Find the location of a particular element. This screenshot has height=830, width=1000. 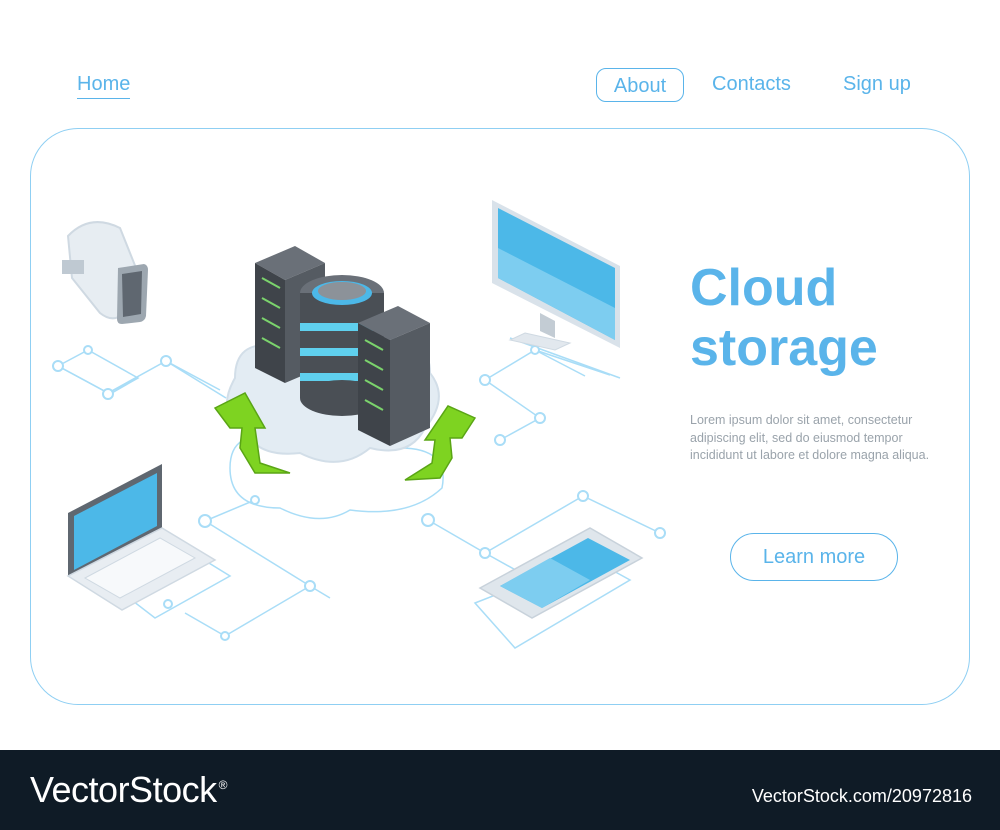

hero-title: Cloud storage is located at coordinates (784, 318).